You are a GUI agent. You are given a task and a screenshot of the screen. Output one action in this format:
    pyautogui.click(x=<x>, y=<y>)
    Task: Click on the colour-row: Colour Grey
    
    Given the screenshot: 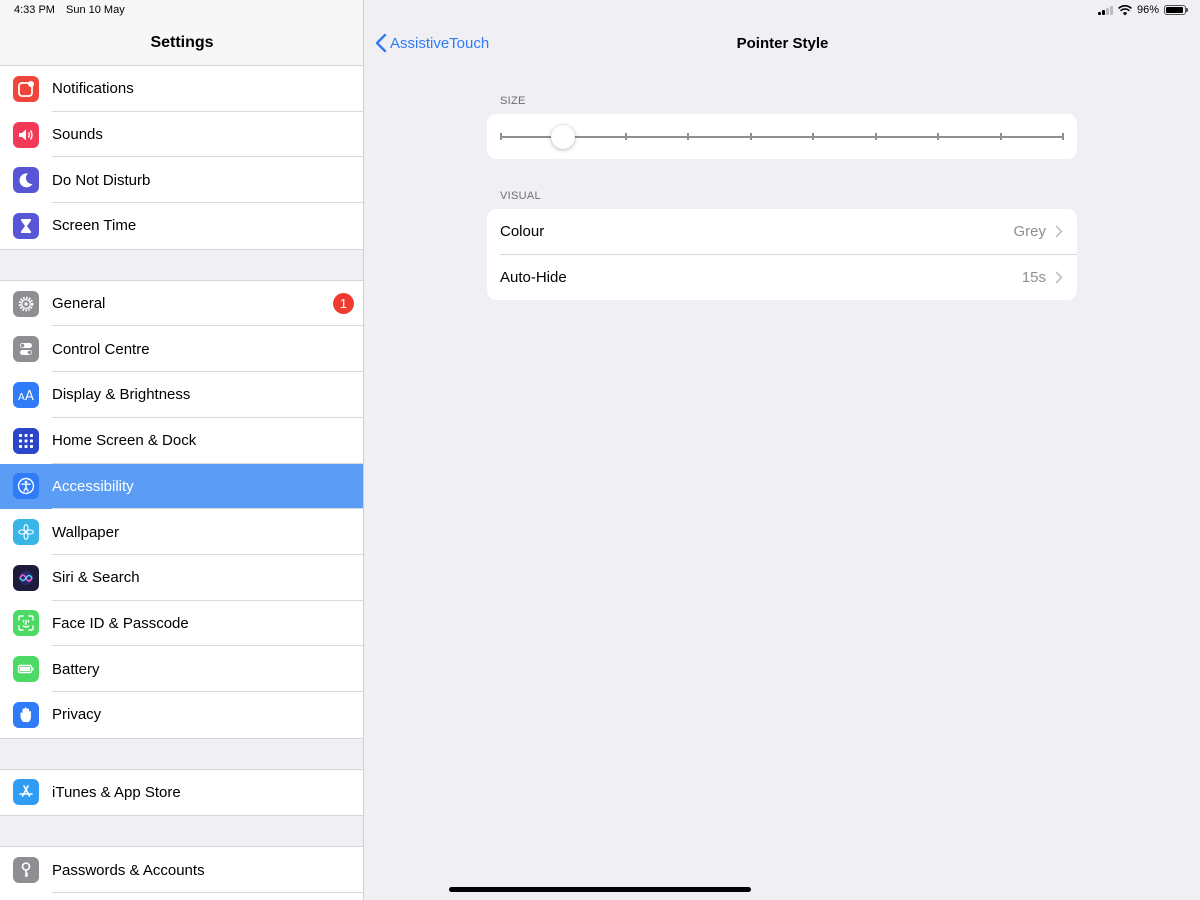 What is the action you would take?
    pyautogui.click(x=782, y=232)
    